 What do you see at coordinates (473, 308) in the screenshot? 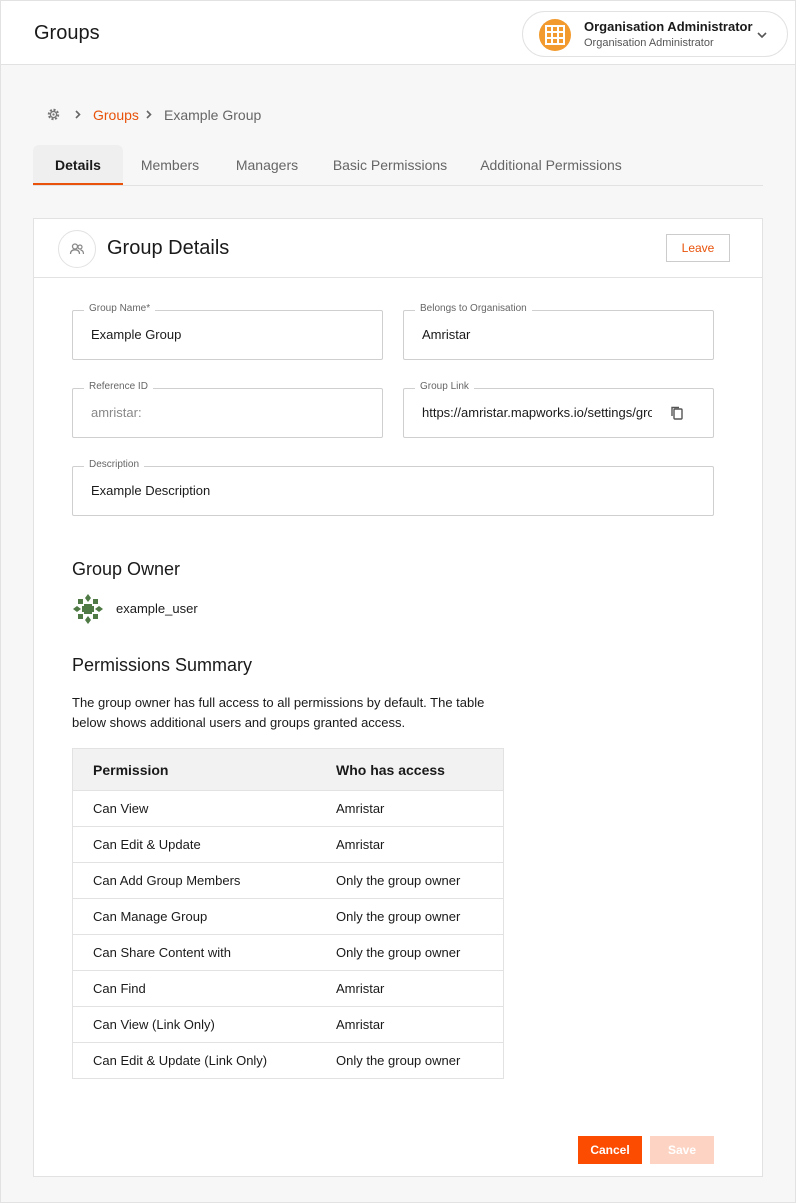
I see `organisation-label: Belongs to Organisation` at bounding box center [473, 308].